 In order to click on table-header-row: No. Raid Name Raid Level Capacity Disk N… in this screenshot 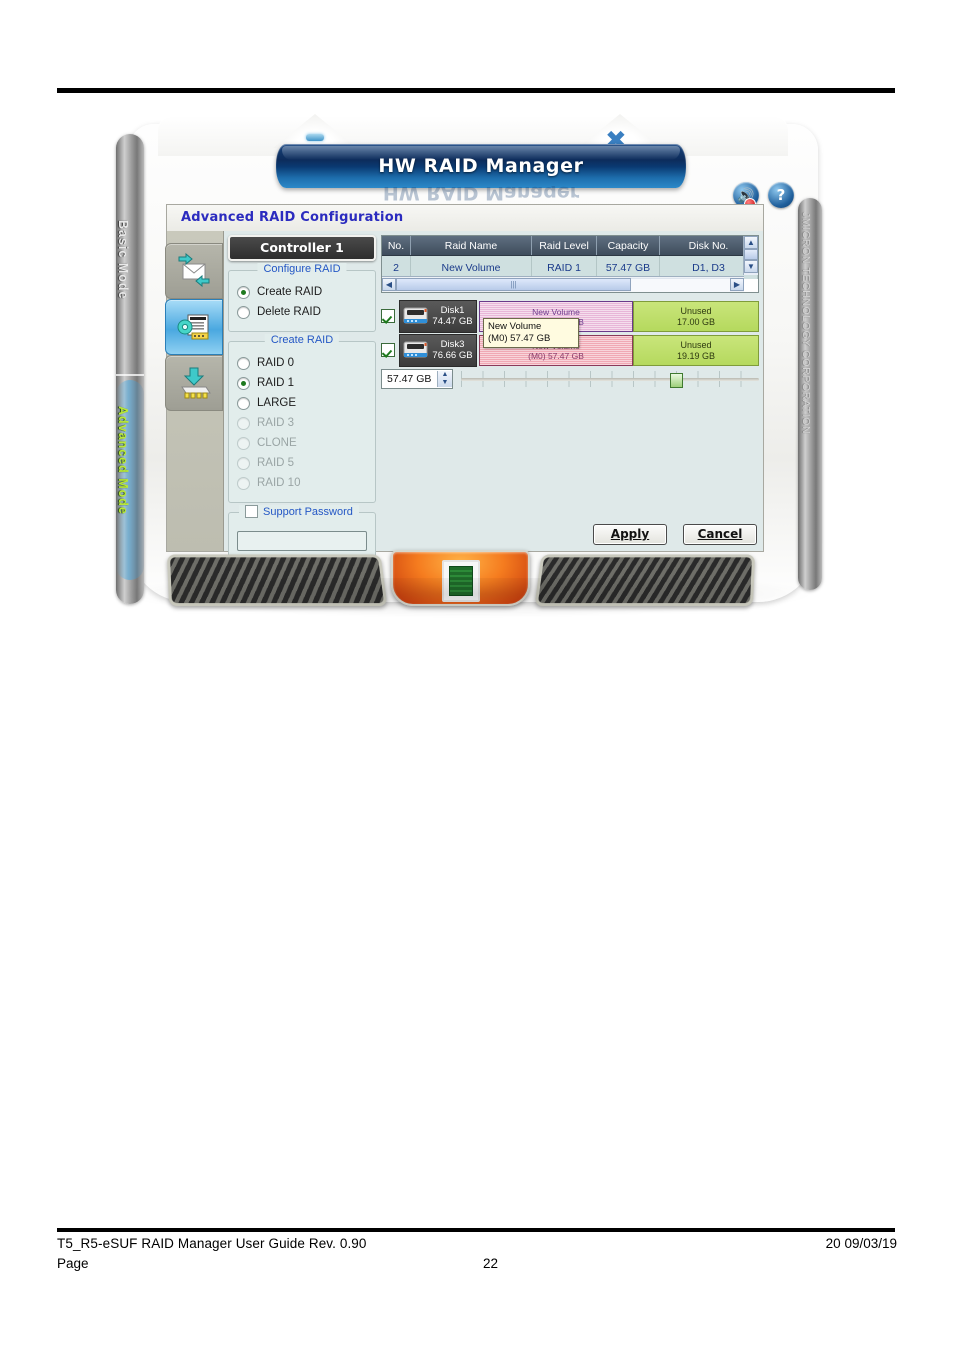, I will do `click(570, 246)`.